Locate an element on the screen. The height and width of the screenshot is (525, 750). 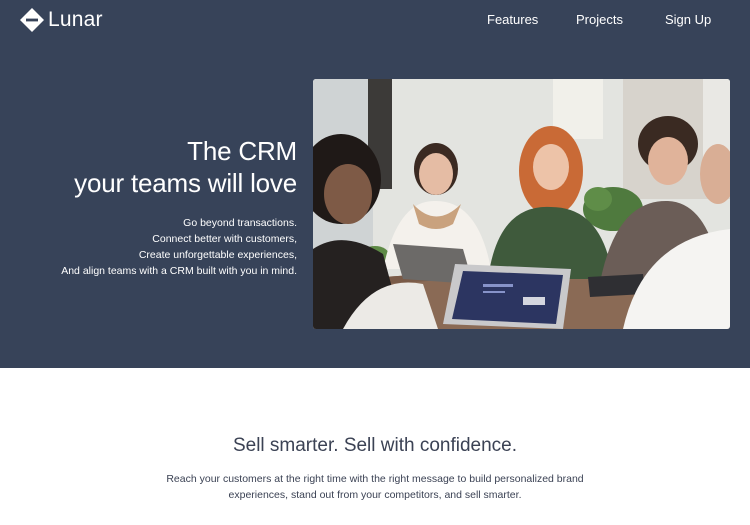
brand-logo: Lunar is located at coordinates (61, 20).